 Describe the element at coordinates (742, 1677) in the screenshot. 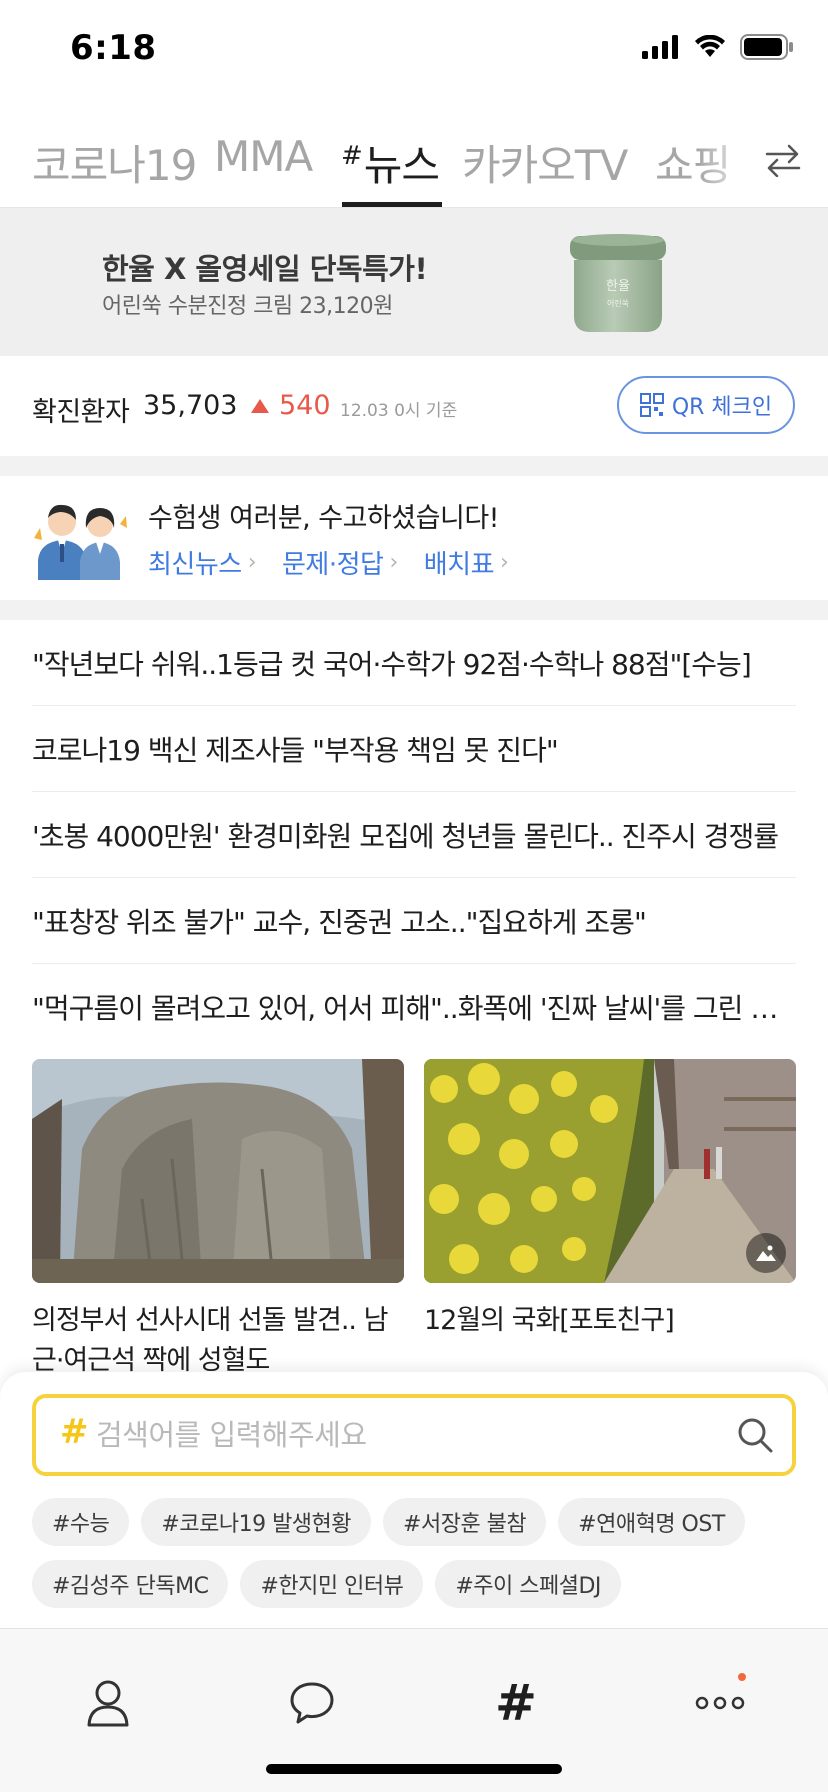

I see `notification-dot` at that location.